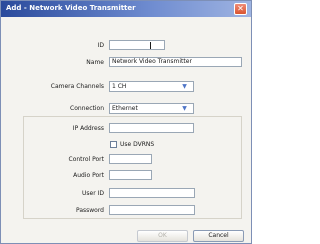 This screenshot has width=320, height=244. I want to click on user-id-label: User ID, so click(93, 193).